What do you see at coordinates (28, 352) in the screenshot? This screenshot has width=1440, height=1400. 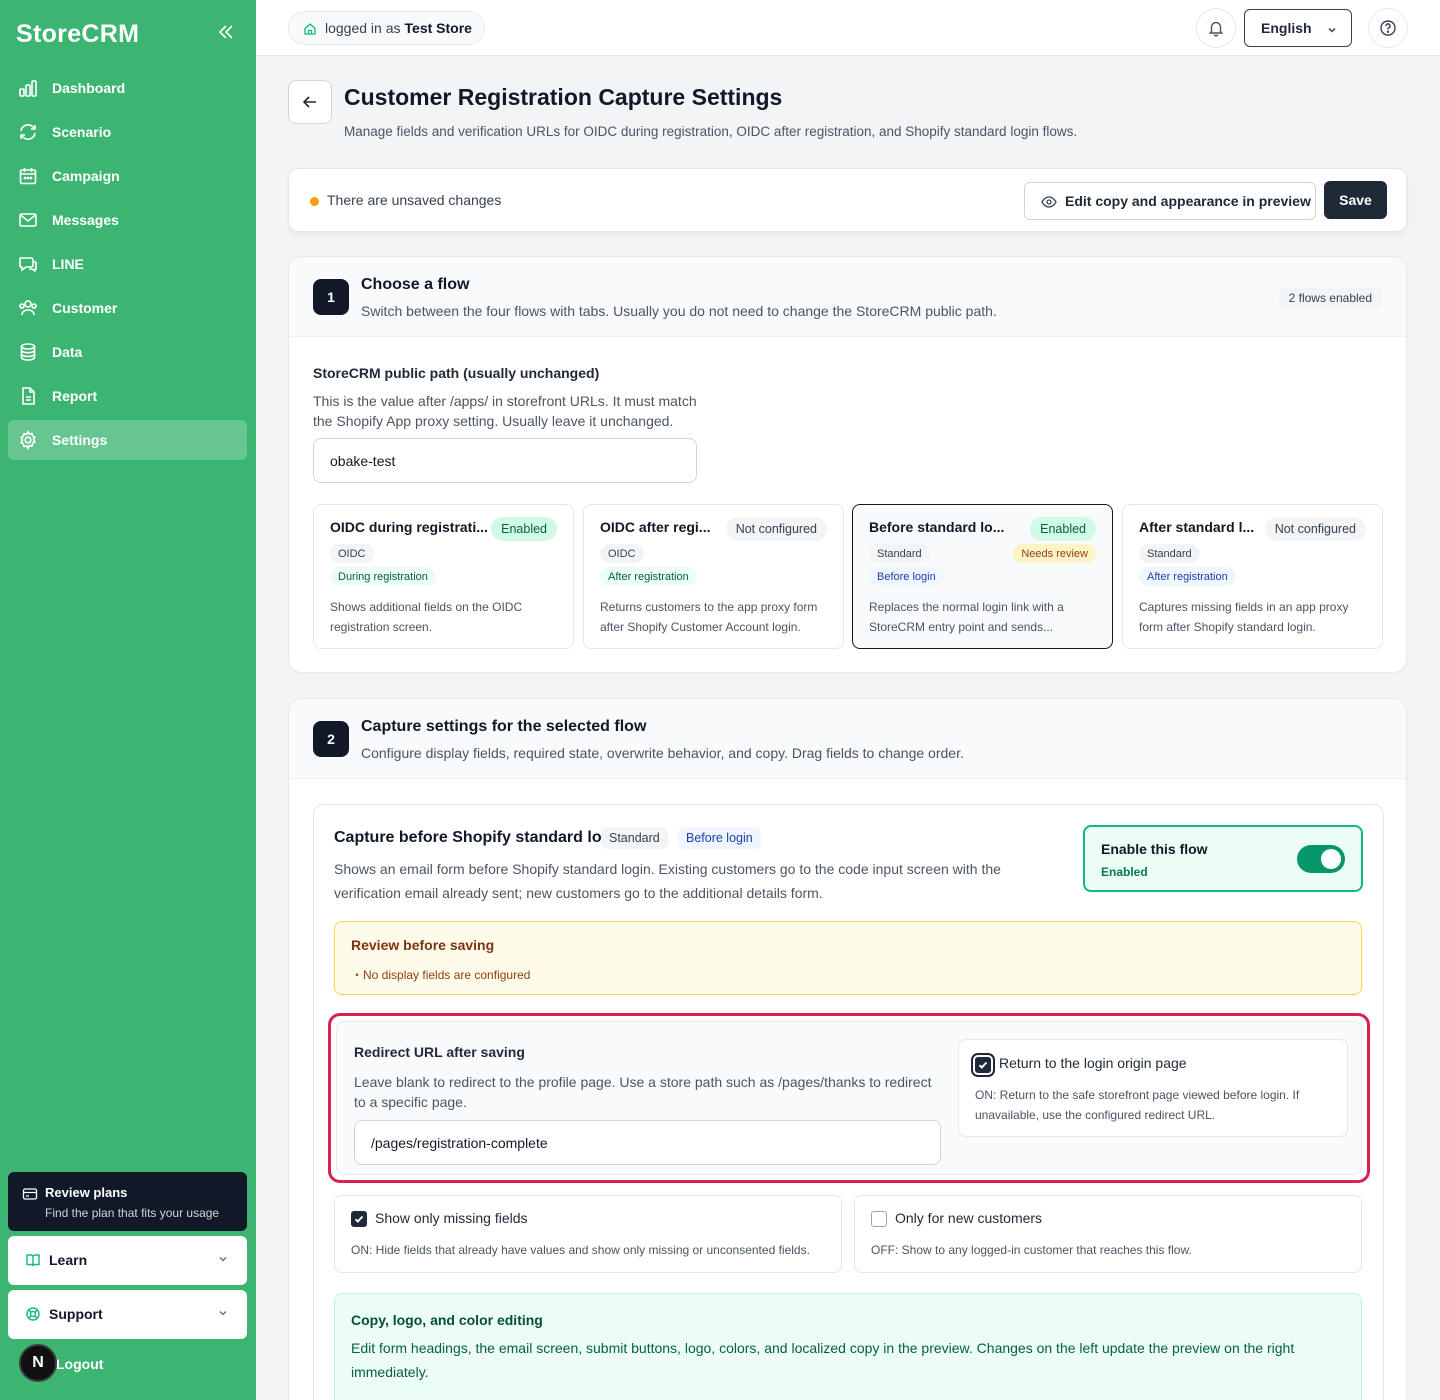 I see `database-icon` at bounding box center [28, 352].